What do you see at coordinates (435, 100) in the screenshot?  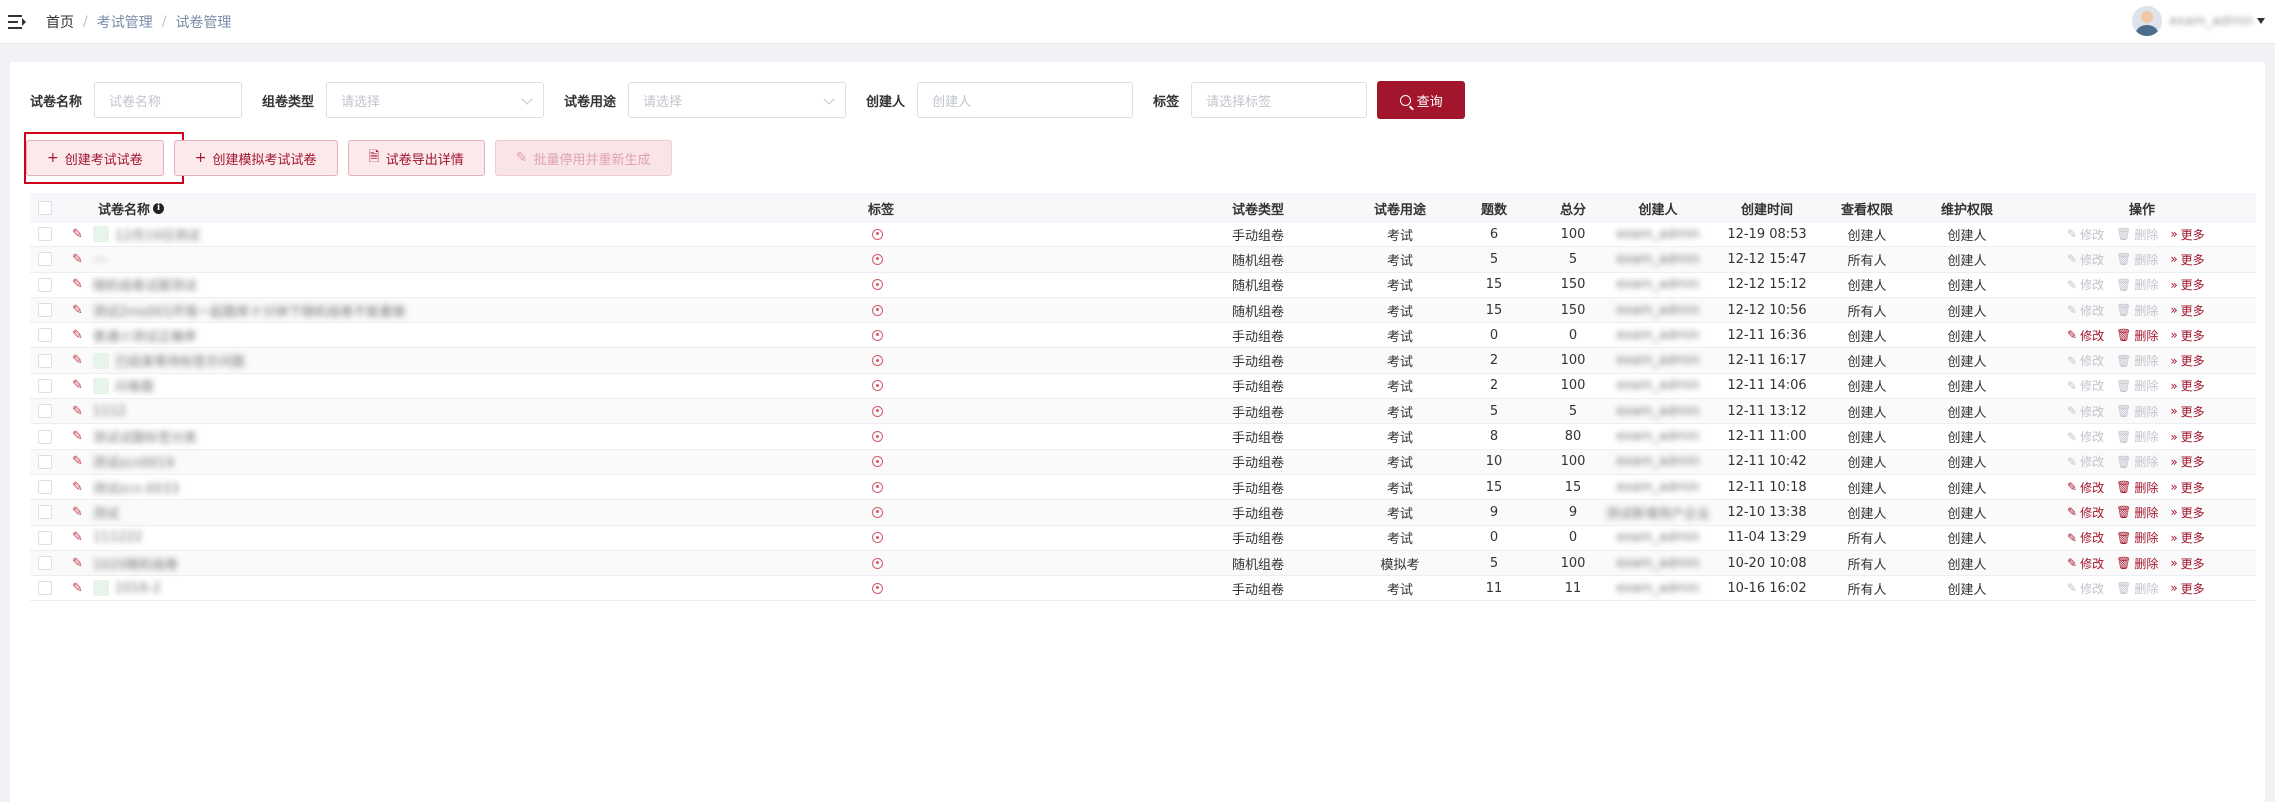 I see `paper-type-select: 请选择` at bounding box center [435, 100].